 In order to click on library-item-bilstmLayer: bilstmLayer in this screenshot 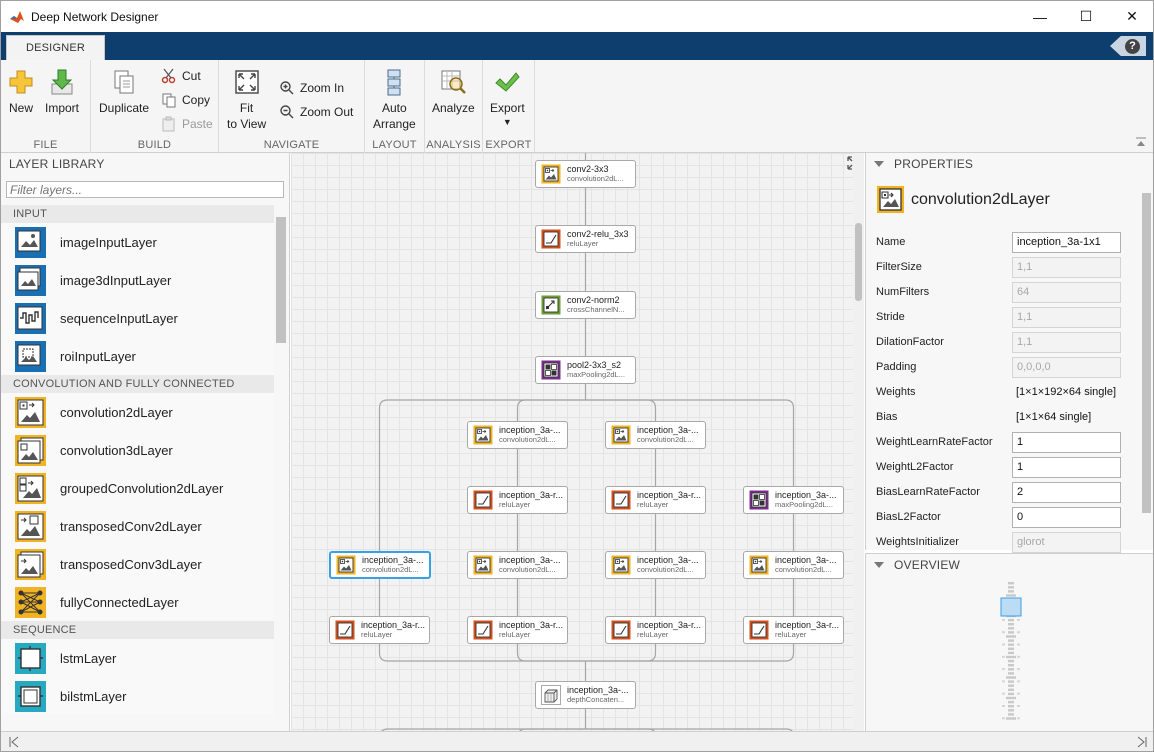, I will do `click(137, 696)`.